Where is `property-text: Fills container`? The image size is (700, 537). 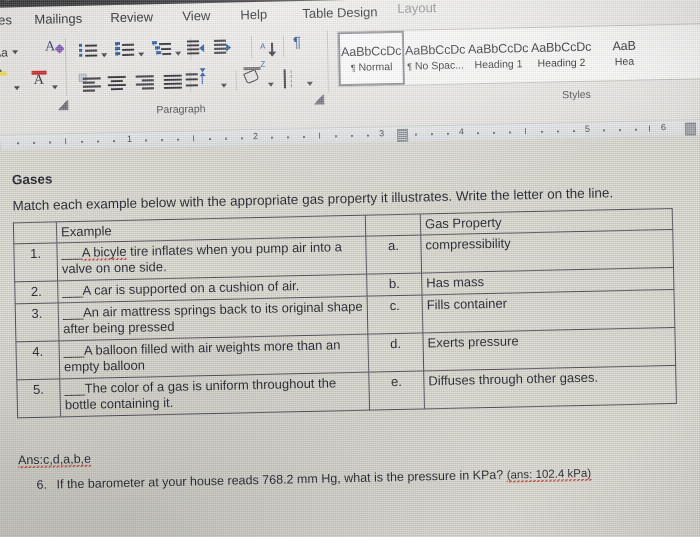
property-text: Fills container is located at coordinates (548, 311).